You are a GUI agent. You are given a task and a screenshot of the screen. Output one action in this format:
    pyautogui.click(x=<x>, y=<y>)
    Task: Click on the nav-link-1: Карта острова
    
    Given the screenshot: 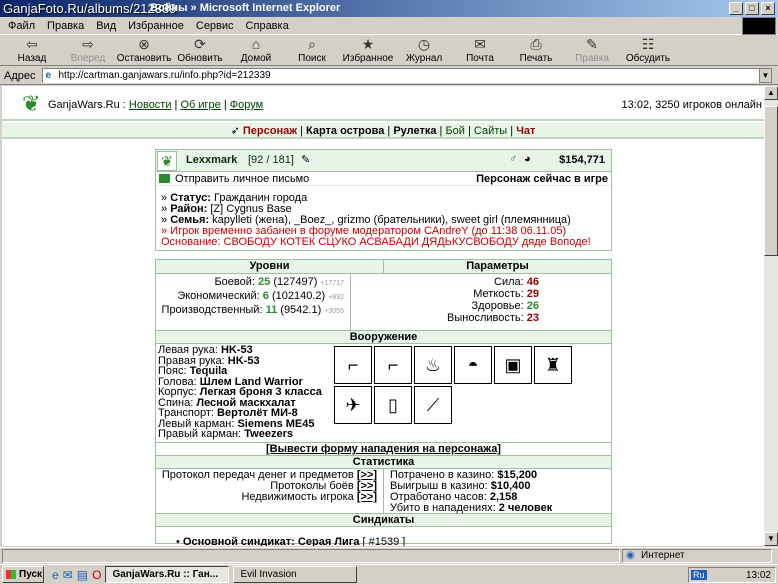 What is the action you would take?
    pyautogui.click(x=345, y=131)
    